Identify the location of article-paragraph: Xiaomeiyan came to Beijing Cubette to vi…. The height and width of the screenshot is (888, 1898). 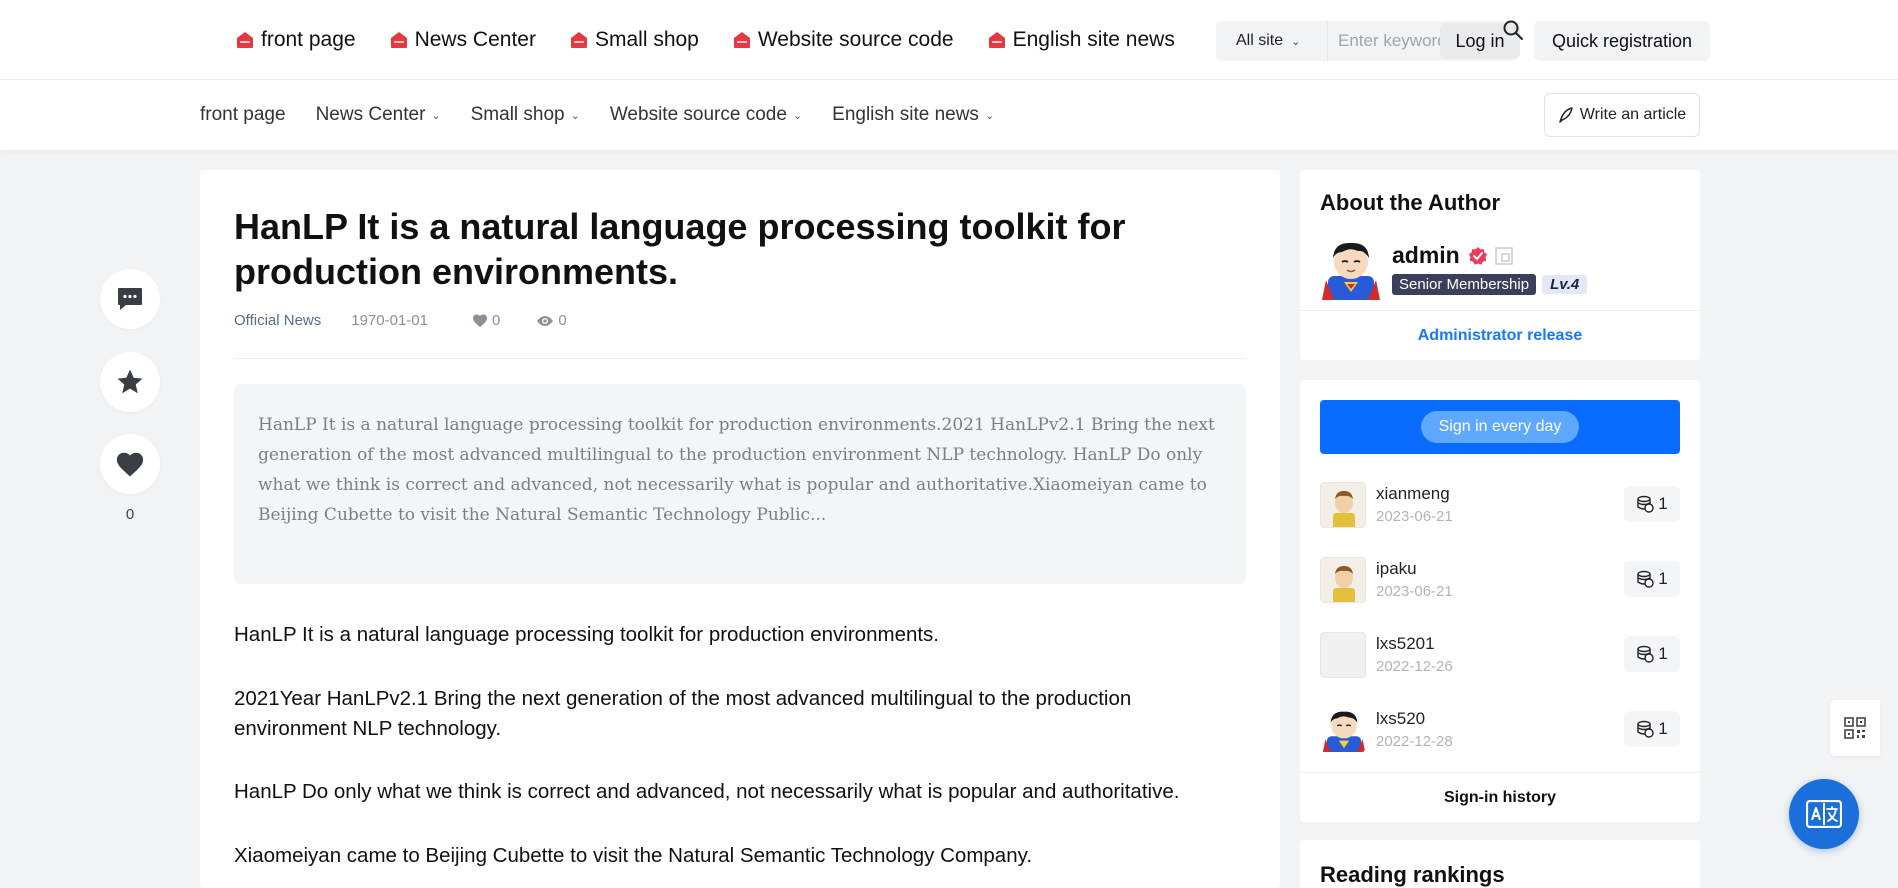
(633, 855).